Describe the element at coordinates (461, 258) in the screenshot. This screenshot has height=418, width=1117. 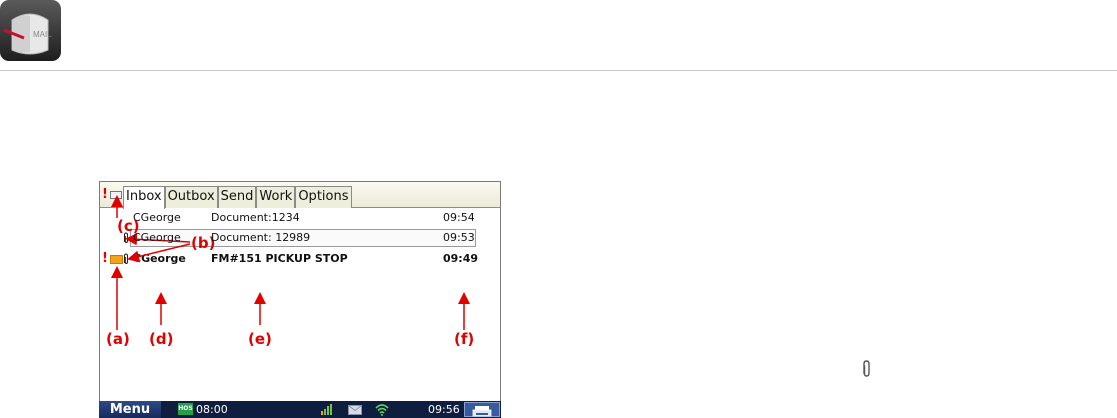
I see `message-time: 09:49` at that location.